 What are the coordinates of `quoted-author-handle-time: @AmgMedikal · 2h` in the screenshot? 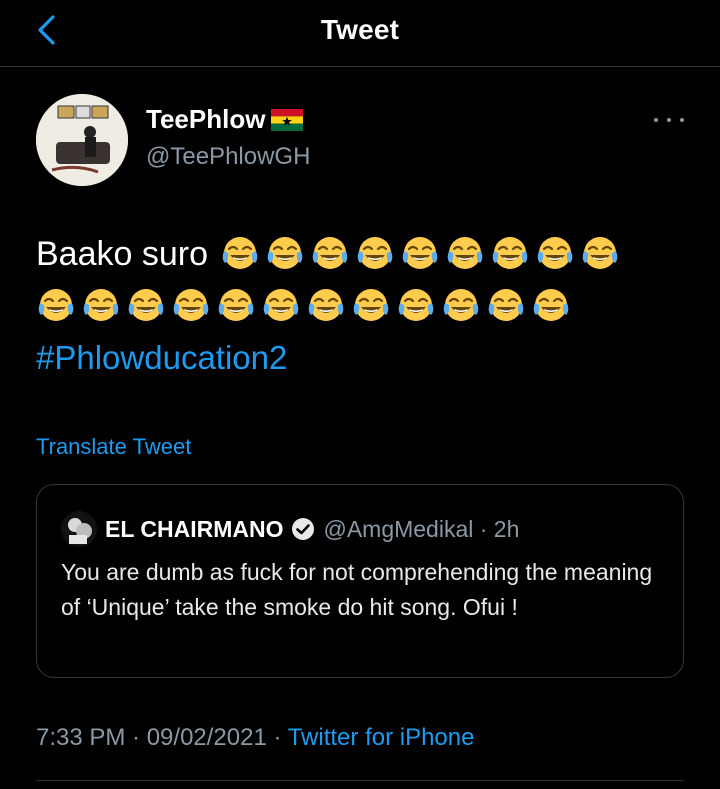 It's located at (421, 528).